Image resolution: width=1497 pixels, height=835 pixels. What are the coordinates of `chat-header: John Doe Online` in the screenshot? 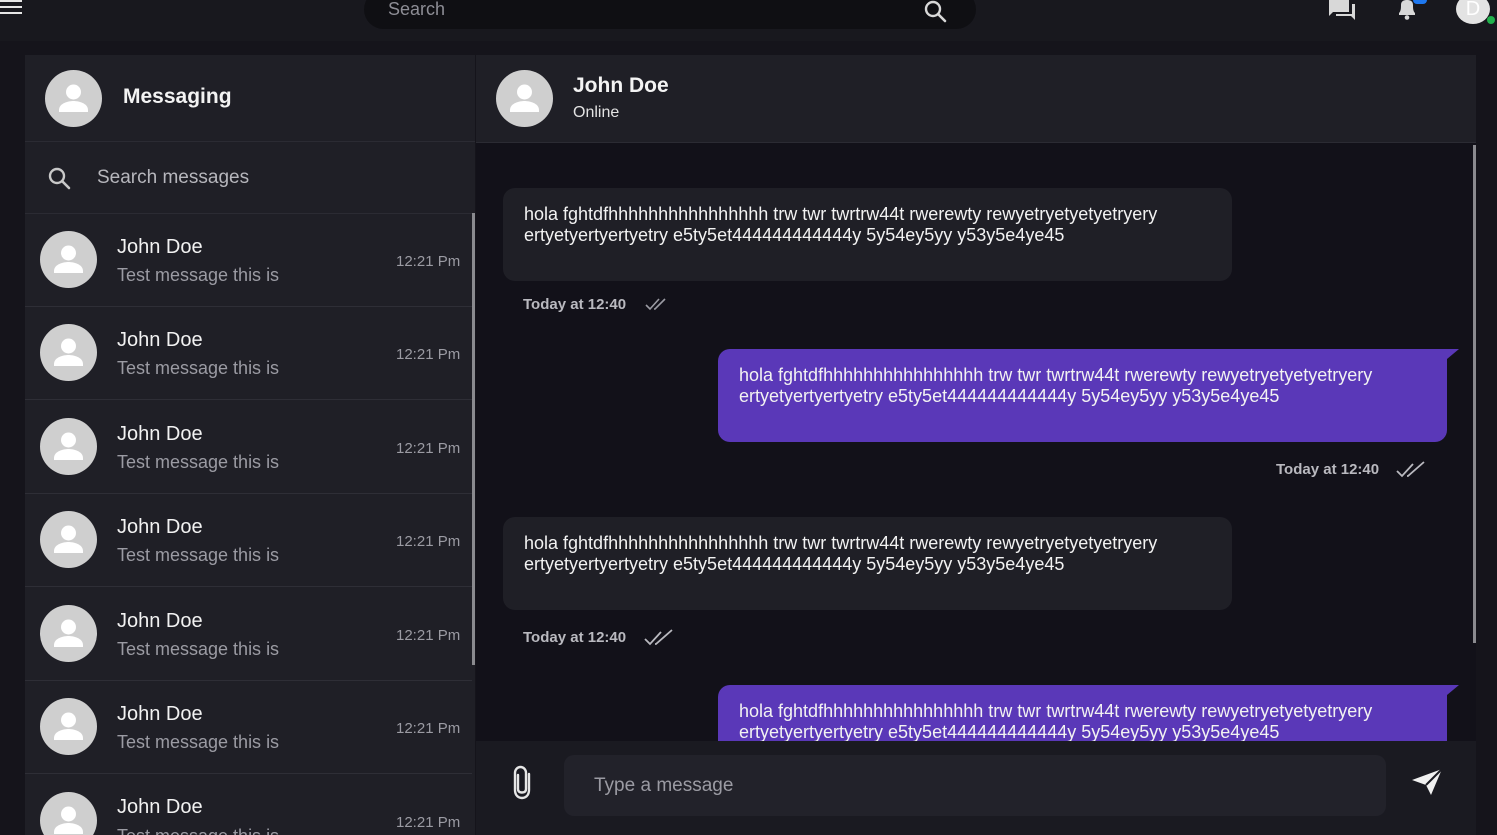 It's located at (976, 99).